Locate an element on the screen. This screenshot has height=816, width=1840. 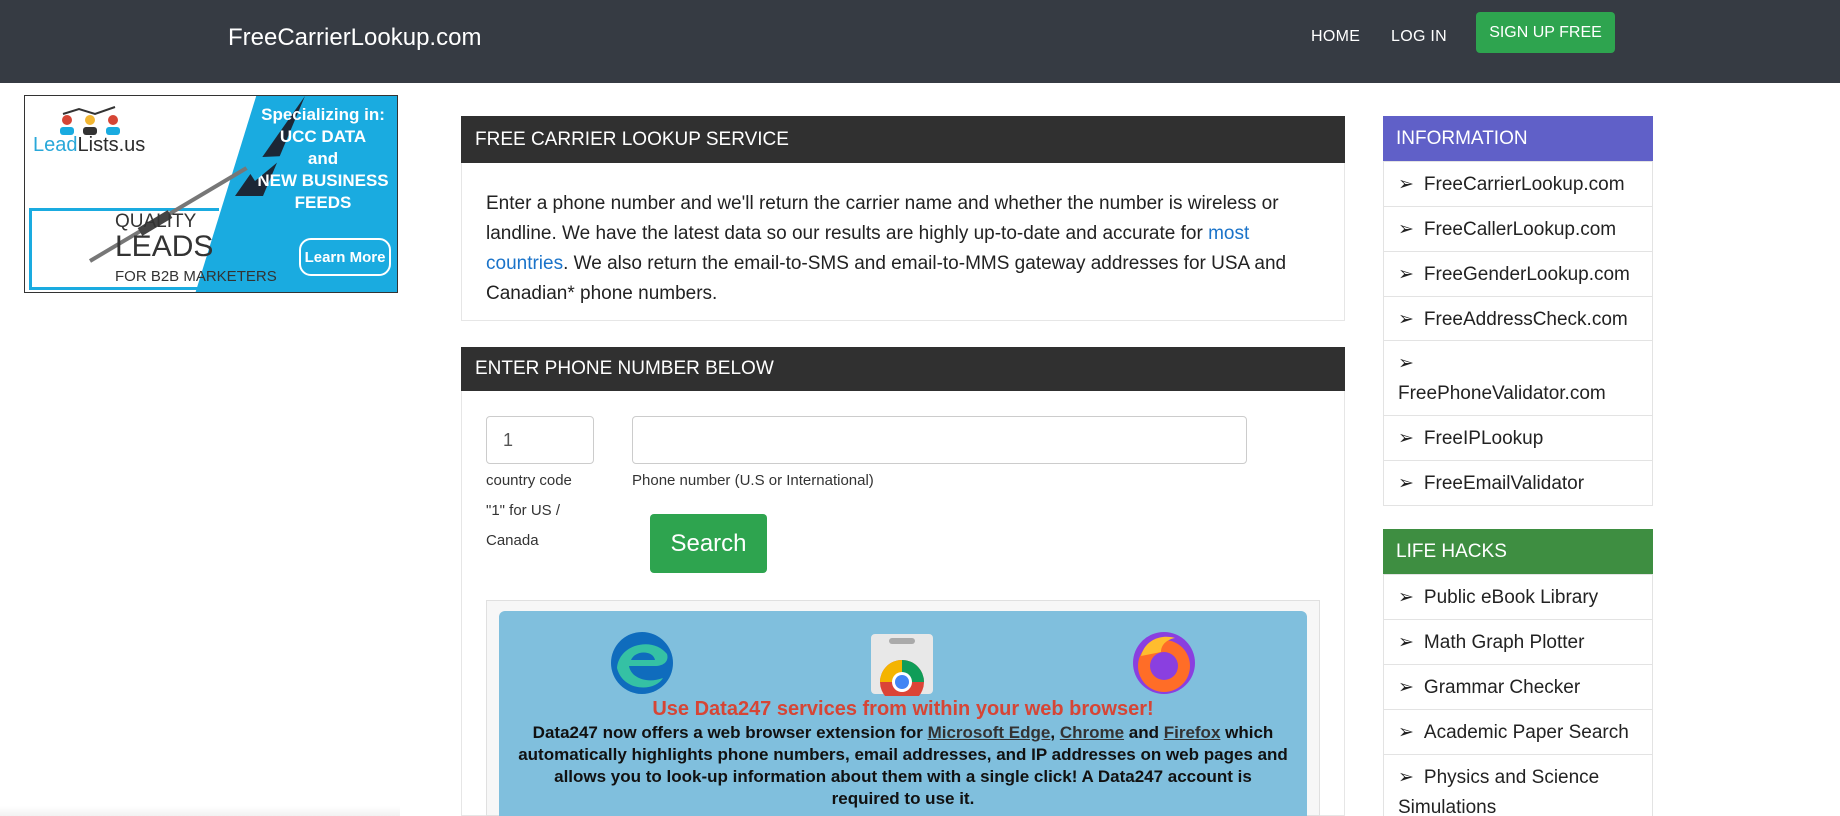
site-brand-link: FreeCarrierLookup.com is located at coordinates (354, 38).